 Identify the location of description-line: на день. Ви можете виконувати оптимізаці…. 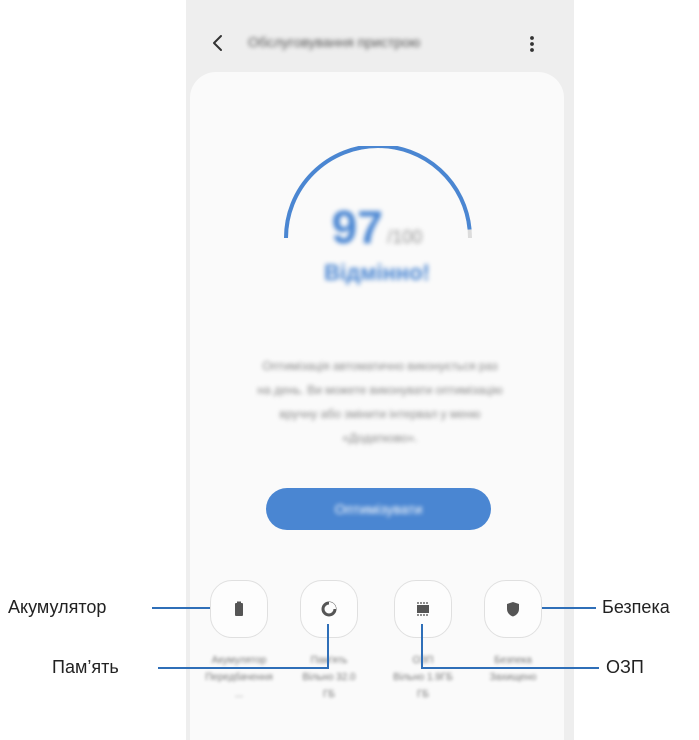
(380, 390).